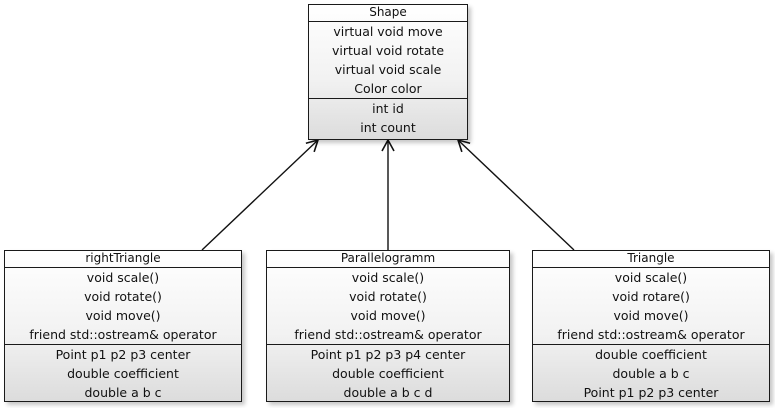 The image size is (775, 408). Describe the element at coordinates (388, 392) in the screenshot. I see `field-row: double a b c d` at that location.